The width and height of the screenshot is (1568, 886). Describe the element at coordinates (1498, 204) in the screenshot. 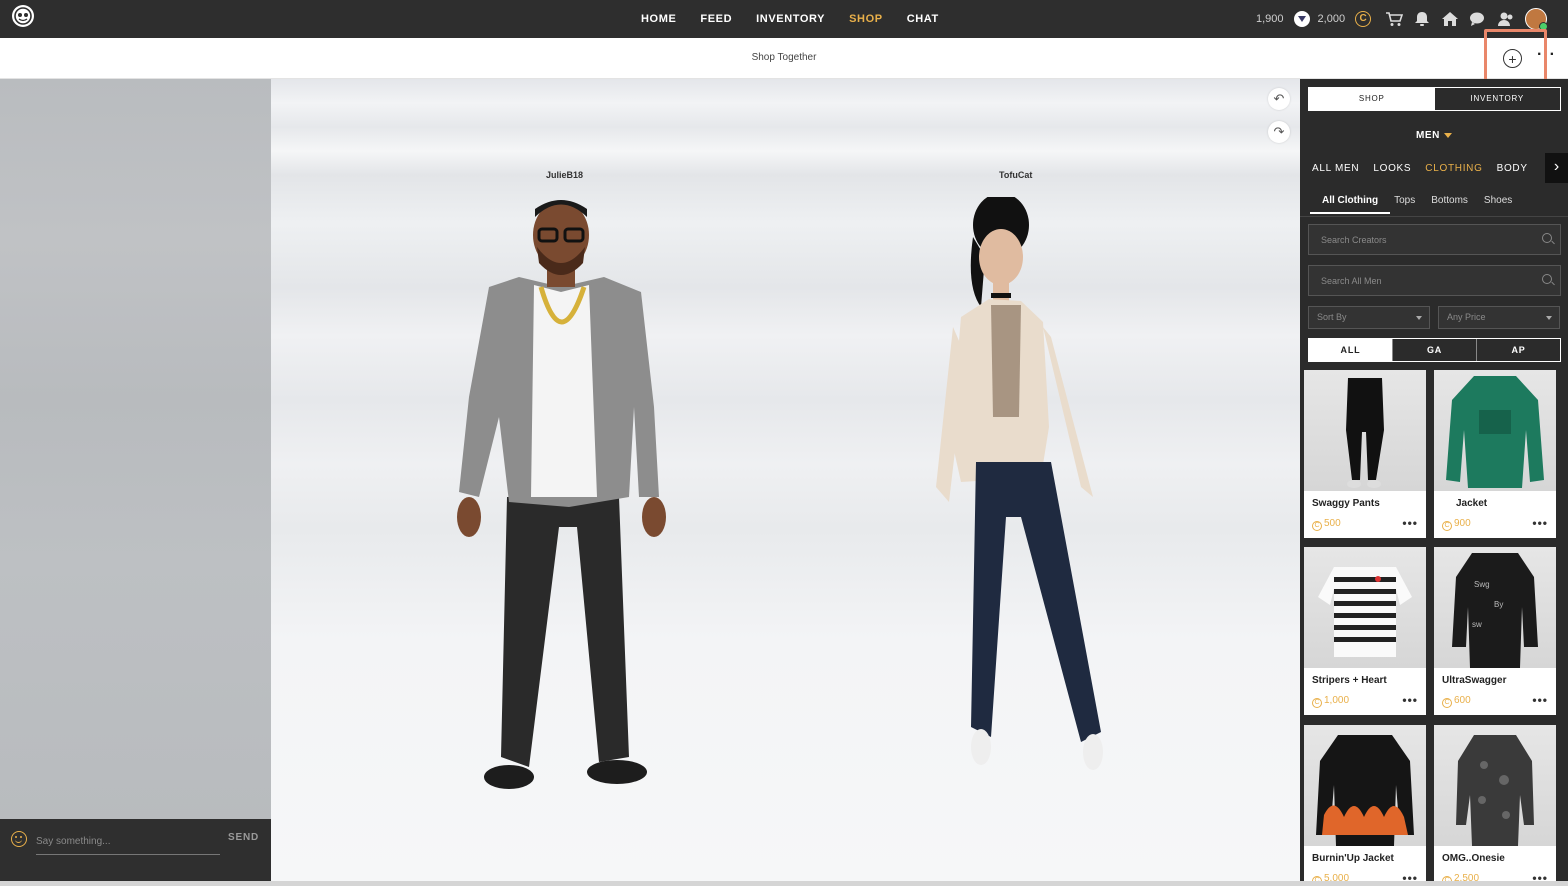

I see `subcategory-shoes: Shoes` at that location.